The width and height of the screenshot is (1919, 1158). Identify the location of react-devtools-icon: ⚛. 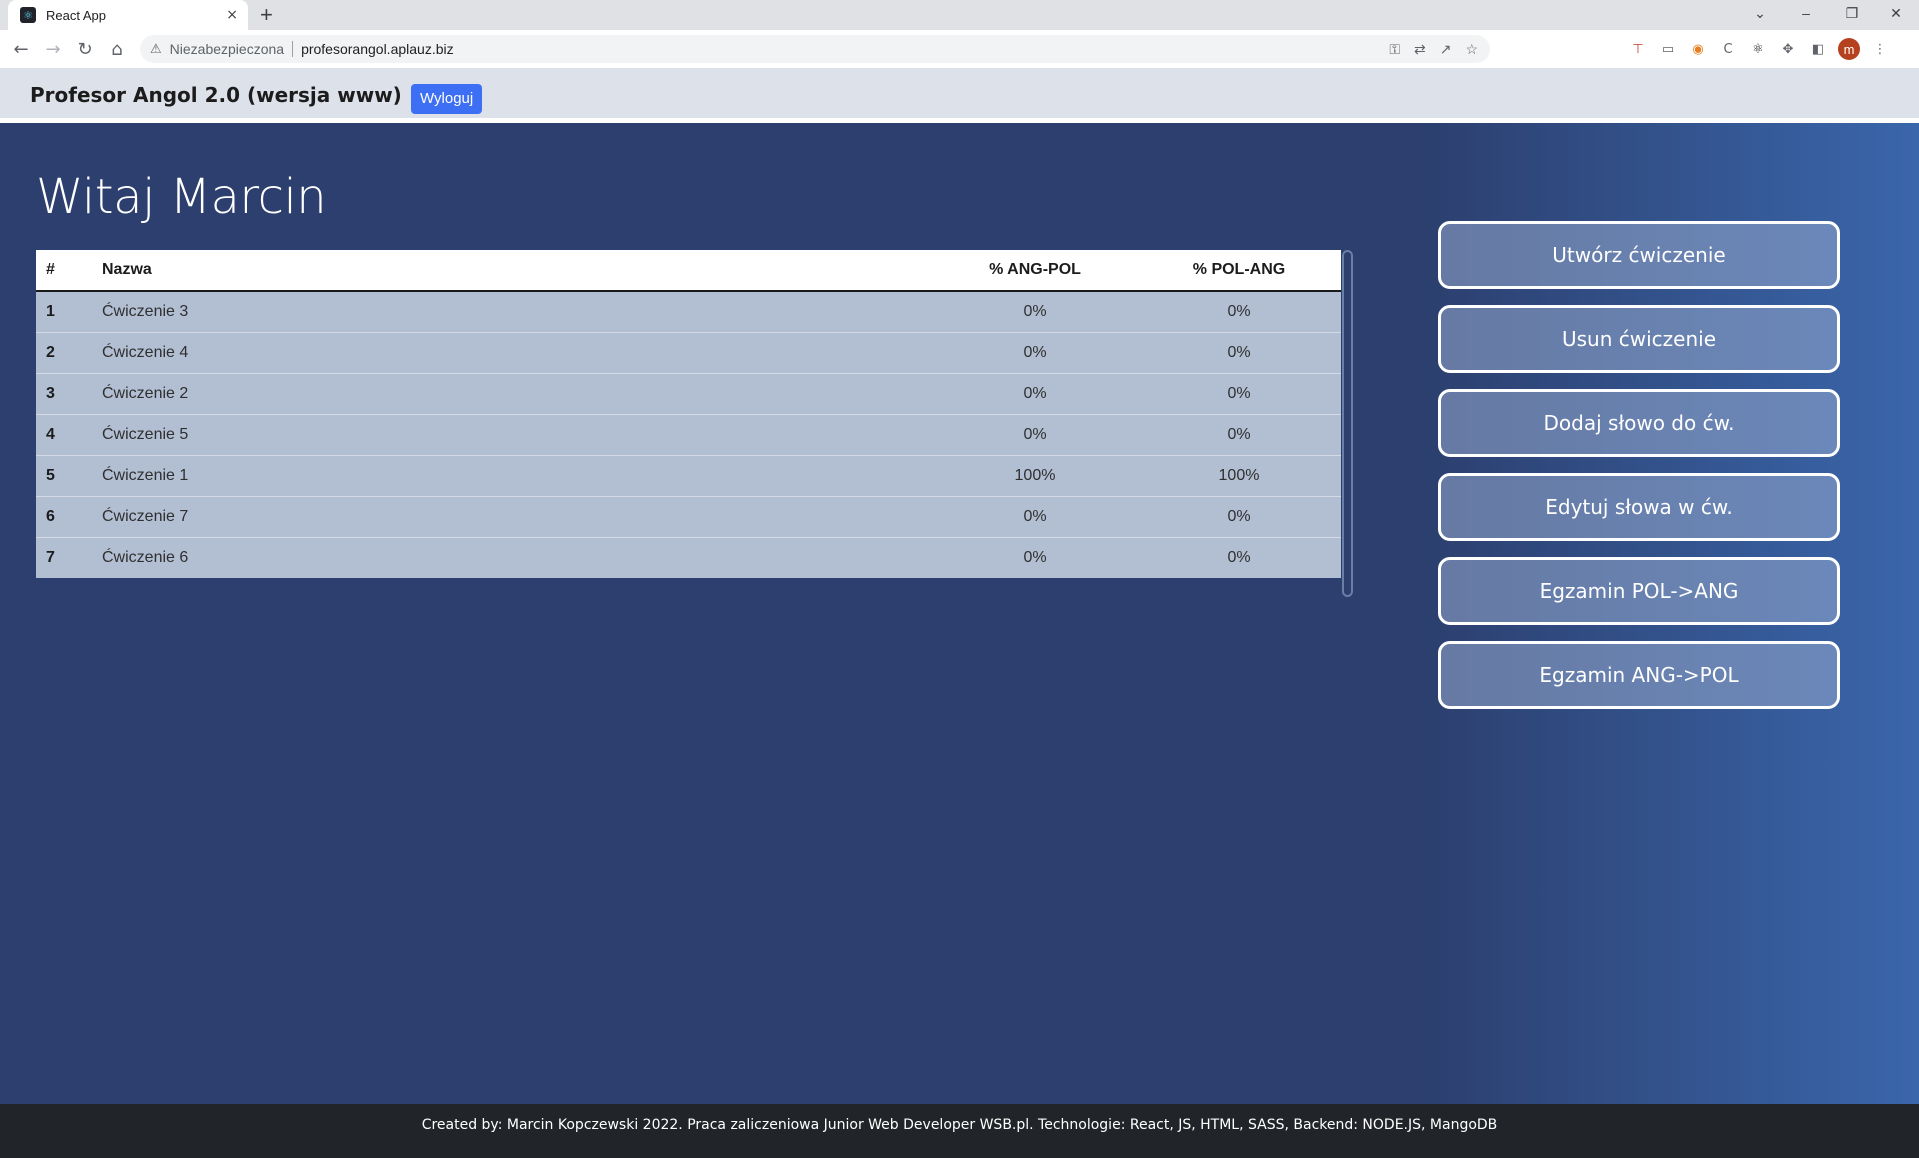
(1758, 49).